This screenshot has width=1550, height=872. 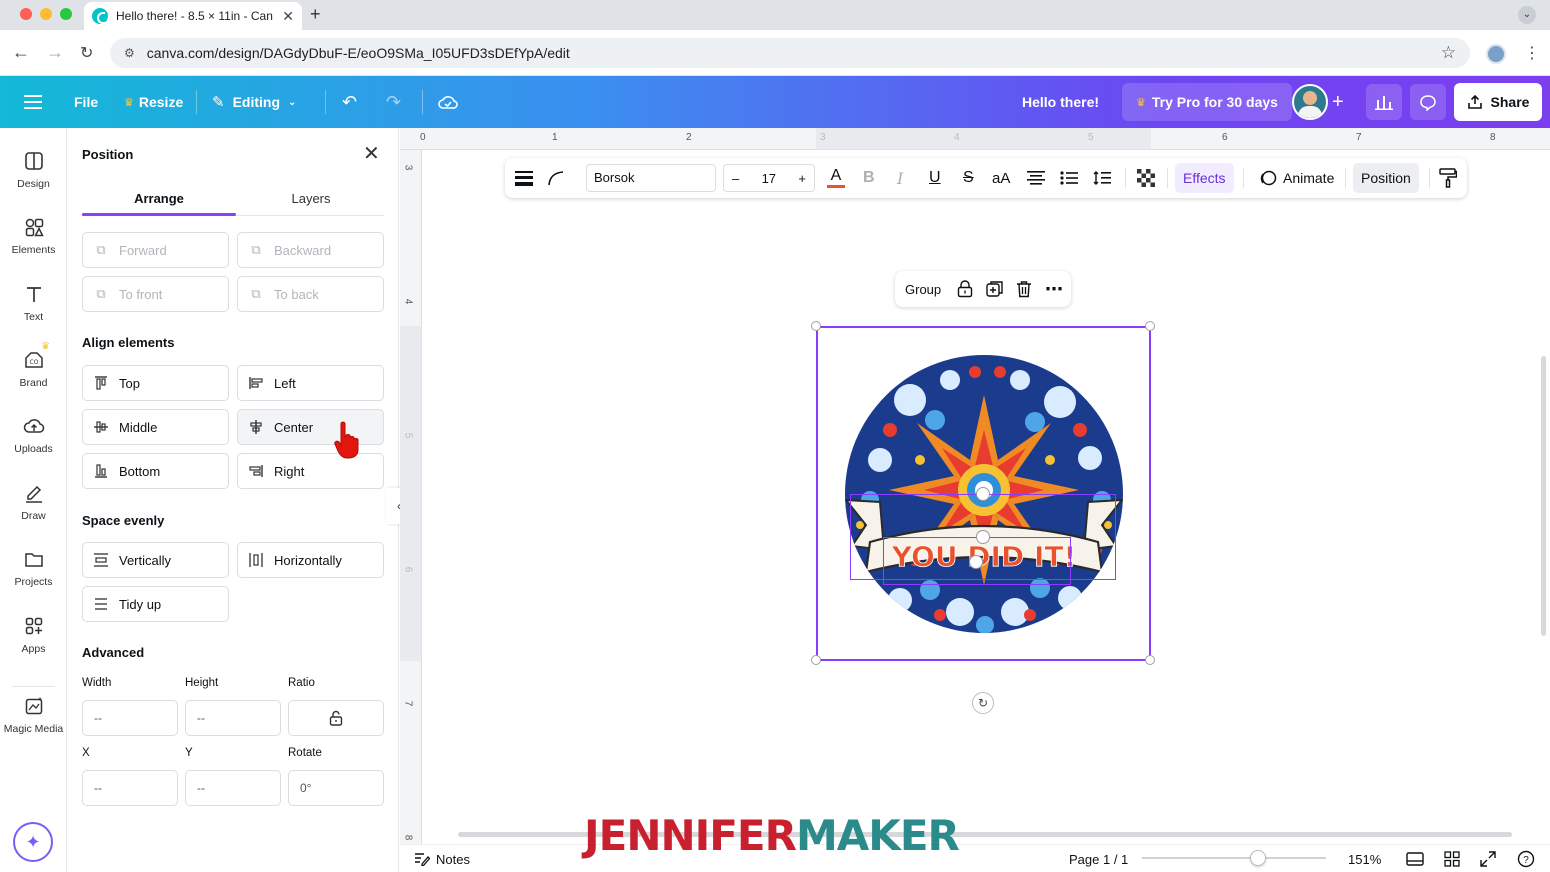 I want to click on page-view-button, so click(x=1415, y=858).